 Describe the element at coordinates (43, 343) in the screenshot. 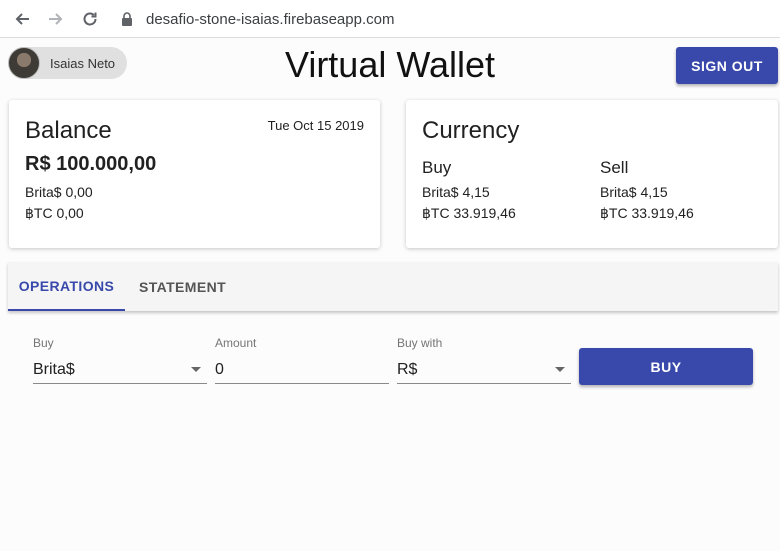

I see `buy-label: Buy` at that location.